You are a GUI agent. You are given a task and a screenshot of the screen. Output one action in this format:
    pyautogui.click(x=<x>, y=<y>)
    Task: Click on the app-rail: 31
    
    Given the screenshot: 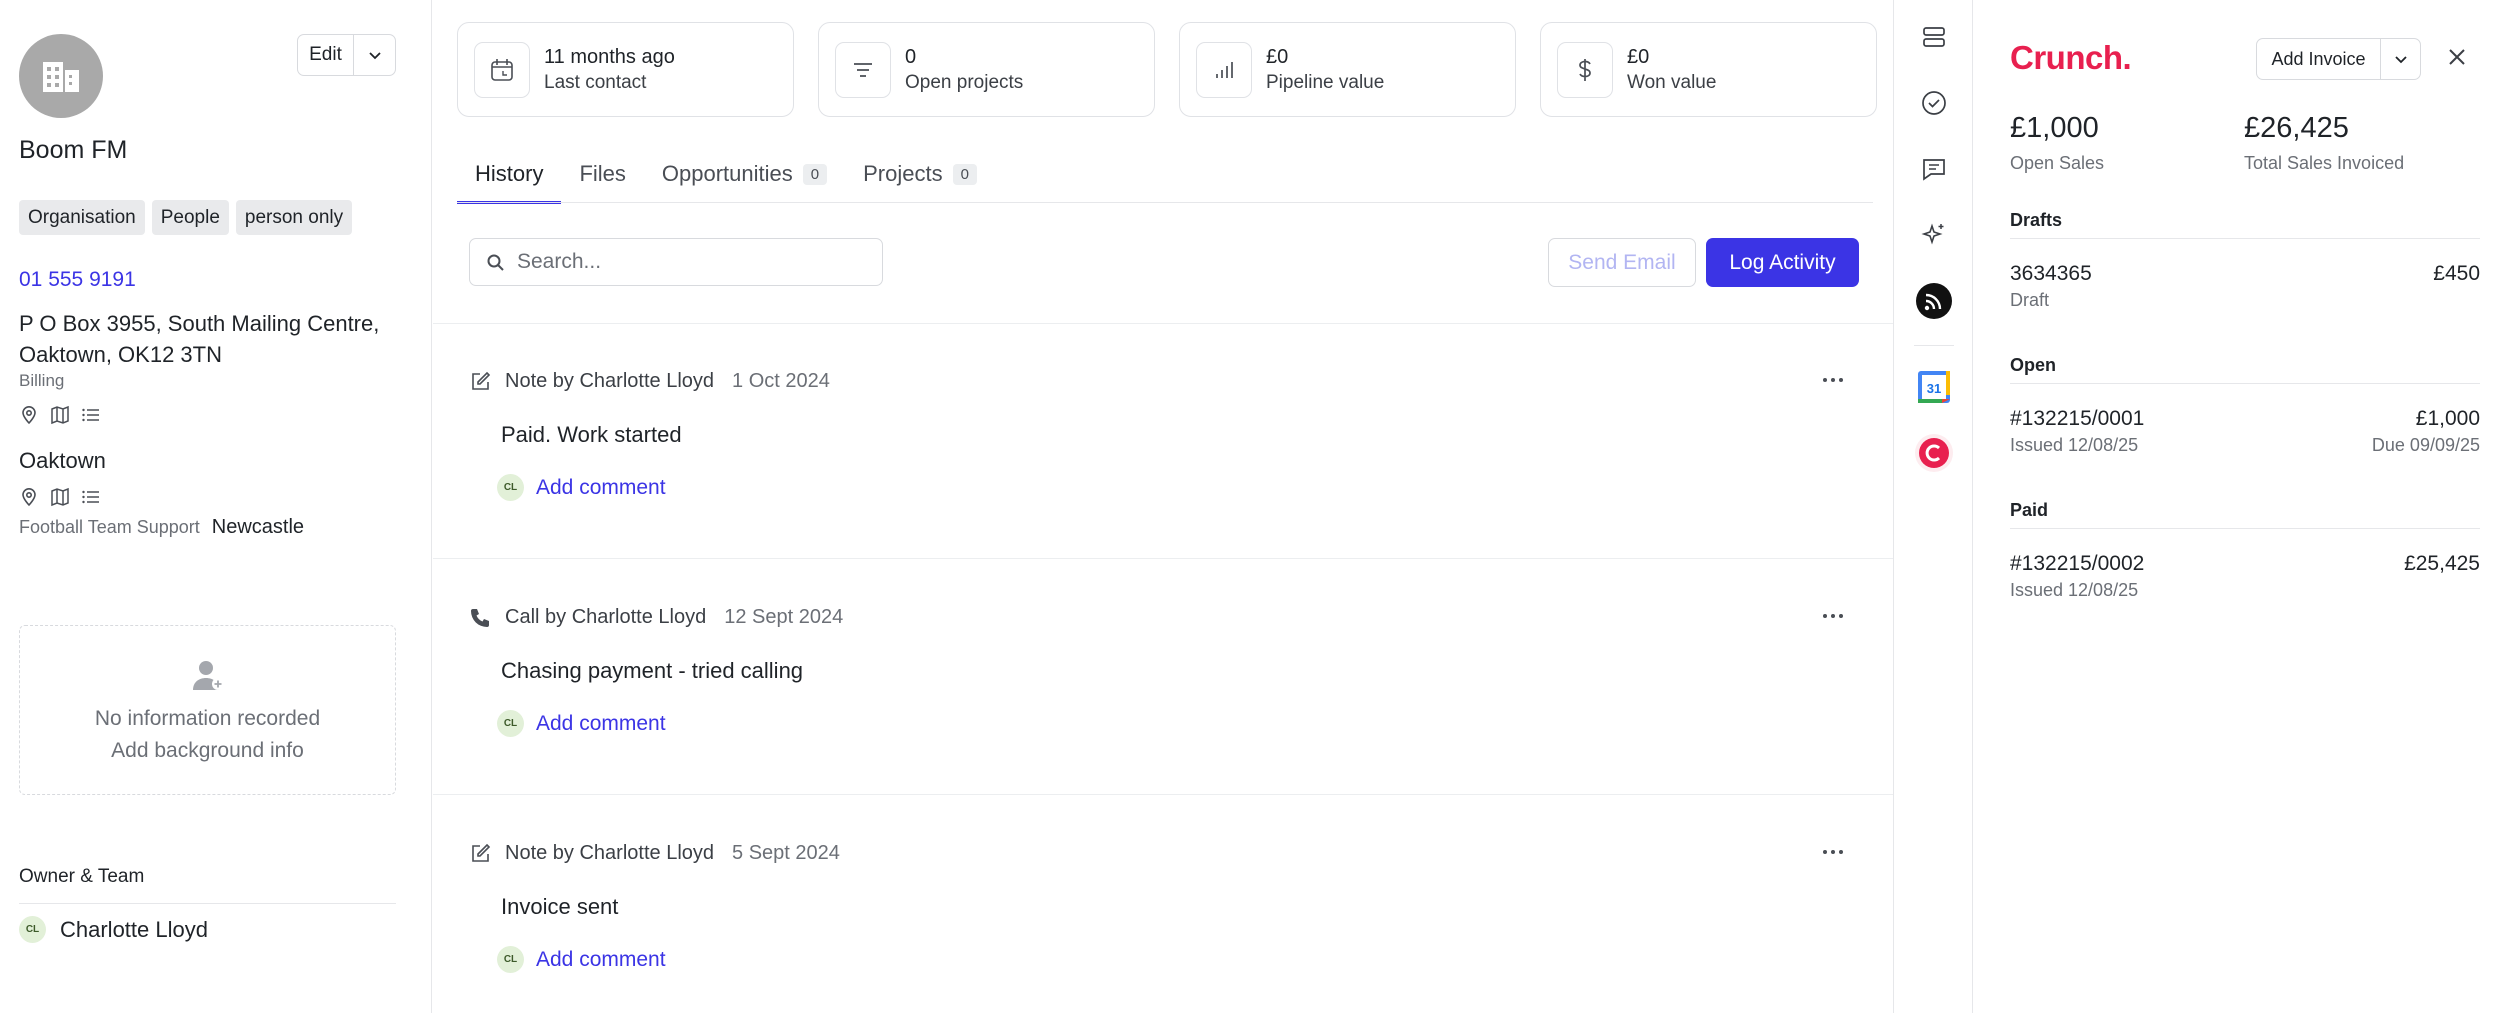 What is the action you would take?
    pyautogui.click(x=1933, y=506)
    